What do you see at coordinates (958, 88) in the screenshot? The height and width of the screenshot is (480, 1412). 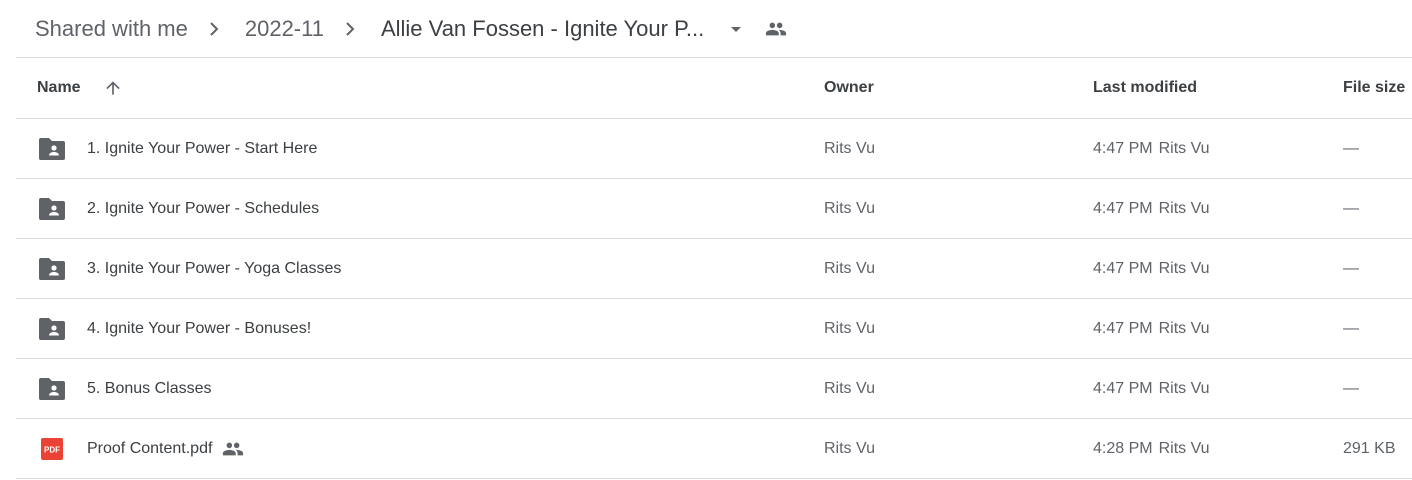 I see `column-header-owner: Owner` at bounding box center [958, 88].